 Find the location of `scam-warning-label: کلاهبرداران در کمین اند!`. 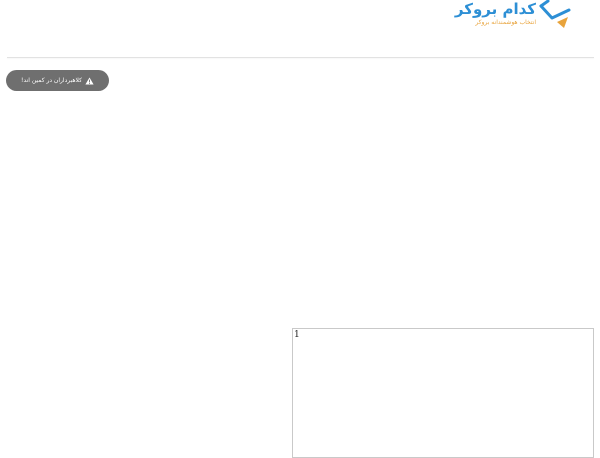

scam-warning-label: کلاهبرداران در کمین اند! is located at coordinates (51, 80).